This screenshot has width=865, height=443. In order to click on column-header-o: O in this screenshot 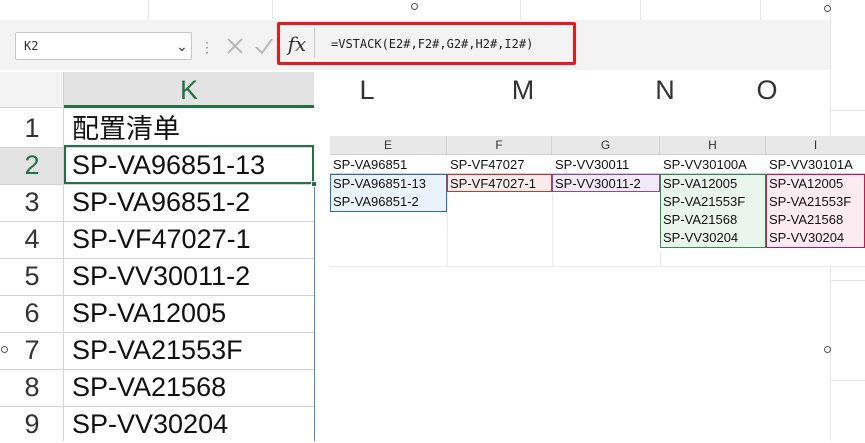, I will do `click(767, 90)`.